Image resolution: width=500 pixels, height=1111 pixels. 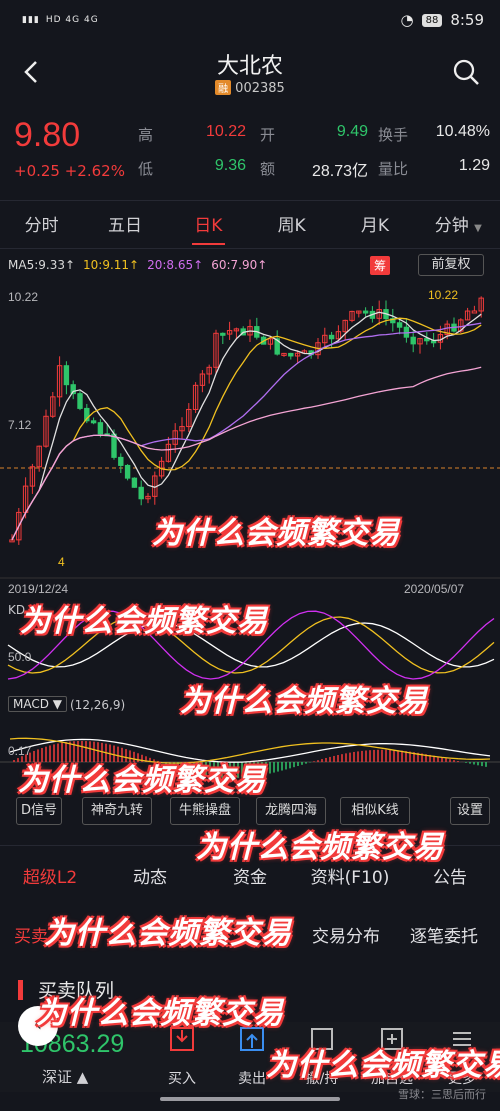 What do you see at coordinates (23, 297) in the screenshot?
I see `axis-high-label: 10.22` at bounding box center [23, 297].